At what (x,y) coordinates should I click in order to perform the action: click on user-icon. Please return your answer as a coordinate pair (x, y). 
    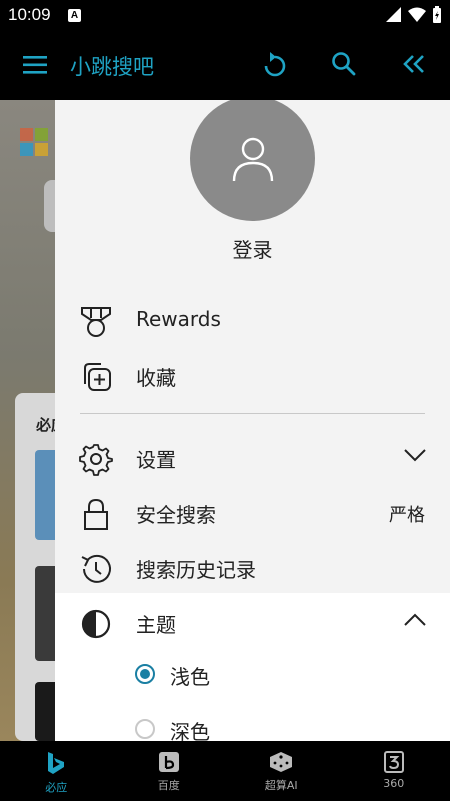
    Looking at the image, I should click on (252, 159).